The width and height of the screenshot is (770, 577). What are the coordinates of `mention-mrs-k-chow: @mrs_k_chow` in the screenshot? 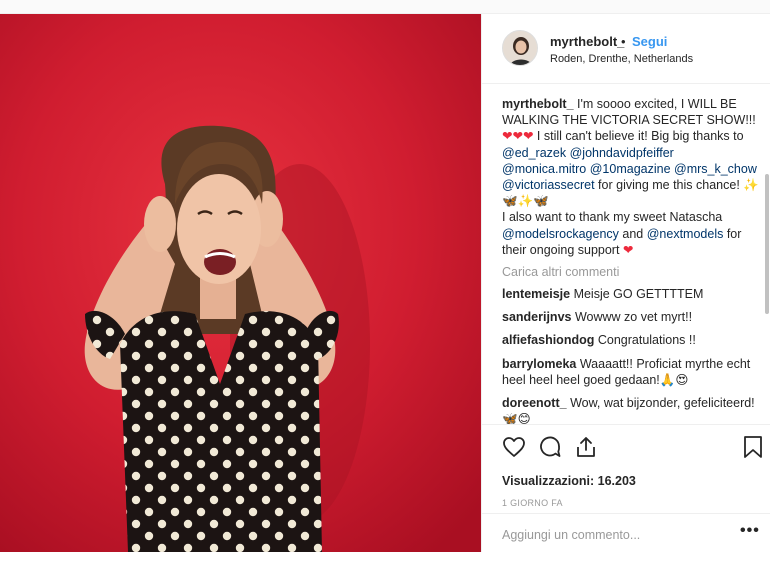 It's located at (715, 169).